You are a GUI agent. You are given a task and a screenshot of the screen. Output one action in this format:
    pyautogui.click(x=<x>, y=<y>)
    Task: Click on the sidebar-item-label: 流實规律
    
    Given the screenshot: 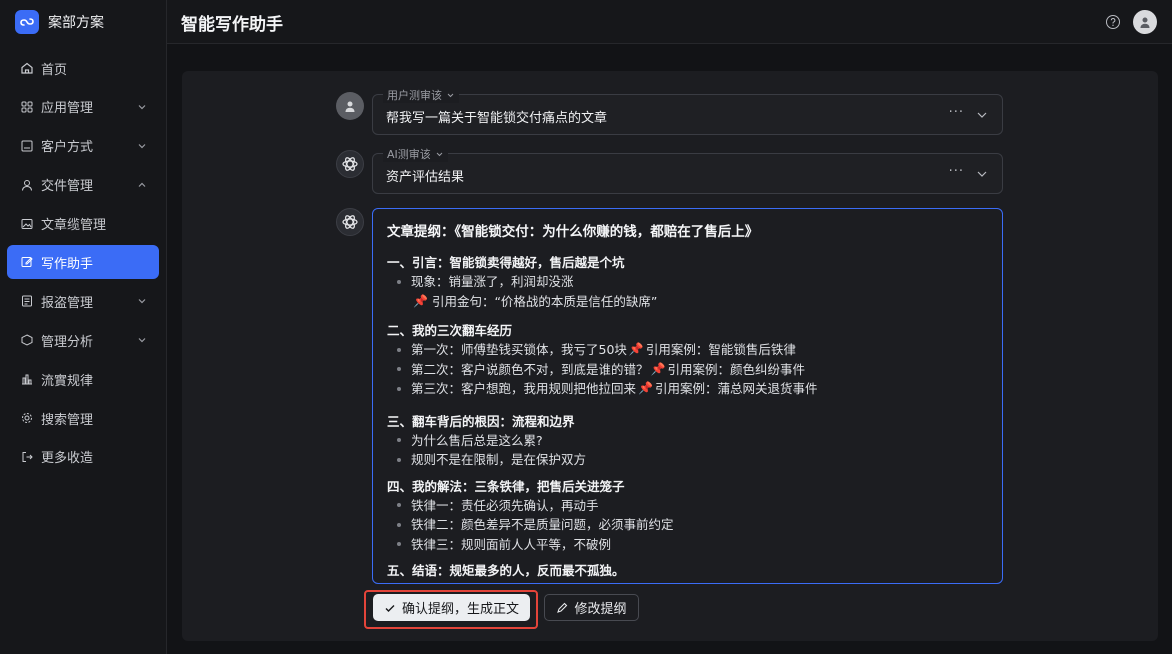 What is the action you would take?
    pyautogui.click(x=67, y=381)
    